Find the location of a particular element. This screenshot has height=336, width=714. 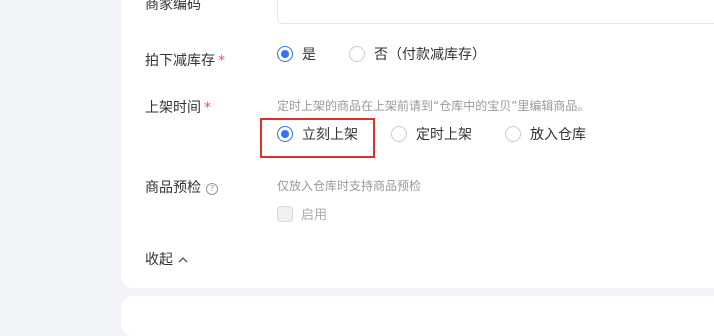

listing-warehouse-radio: 放入仓库 is located at coordinates (545, 134).